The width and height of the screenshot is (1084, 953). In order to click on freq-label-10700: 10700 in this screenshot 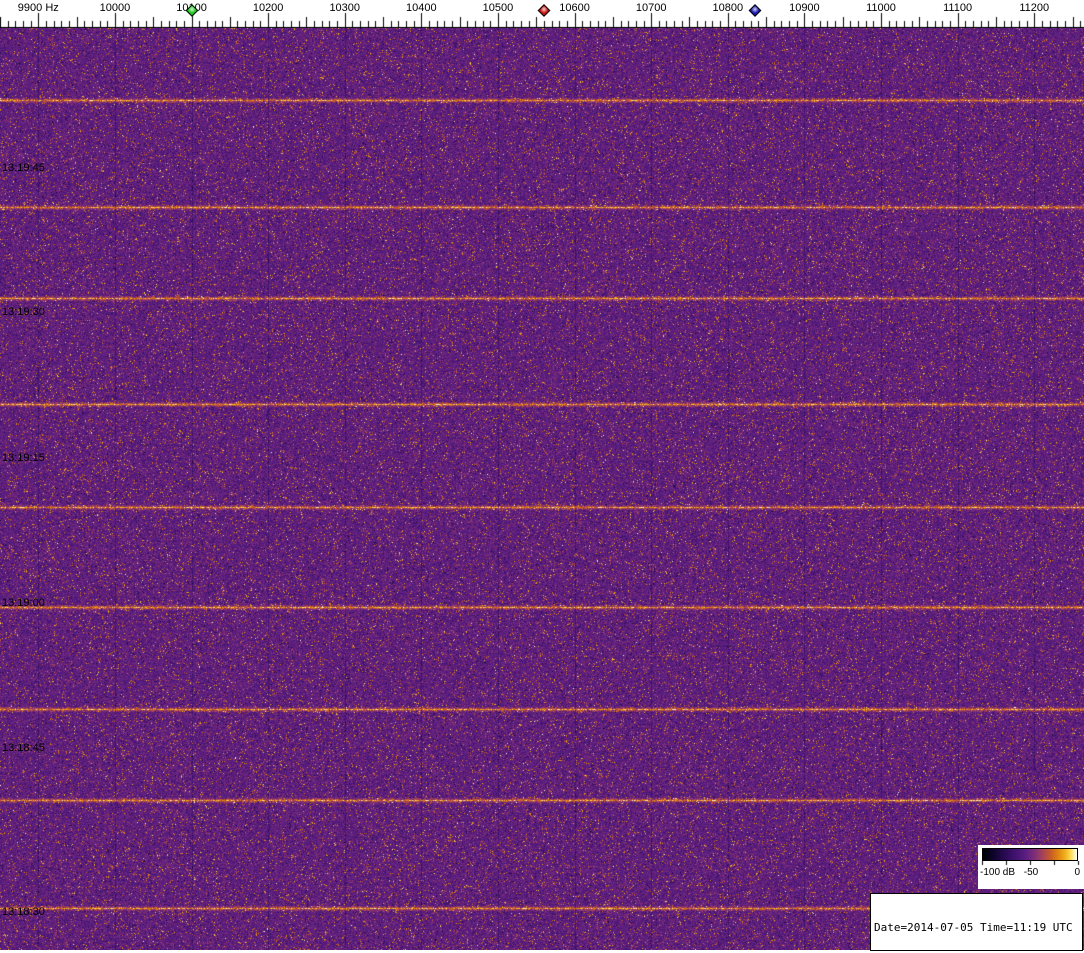, I will do `click(651, 8)`.